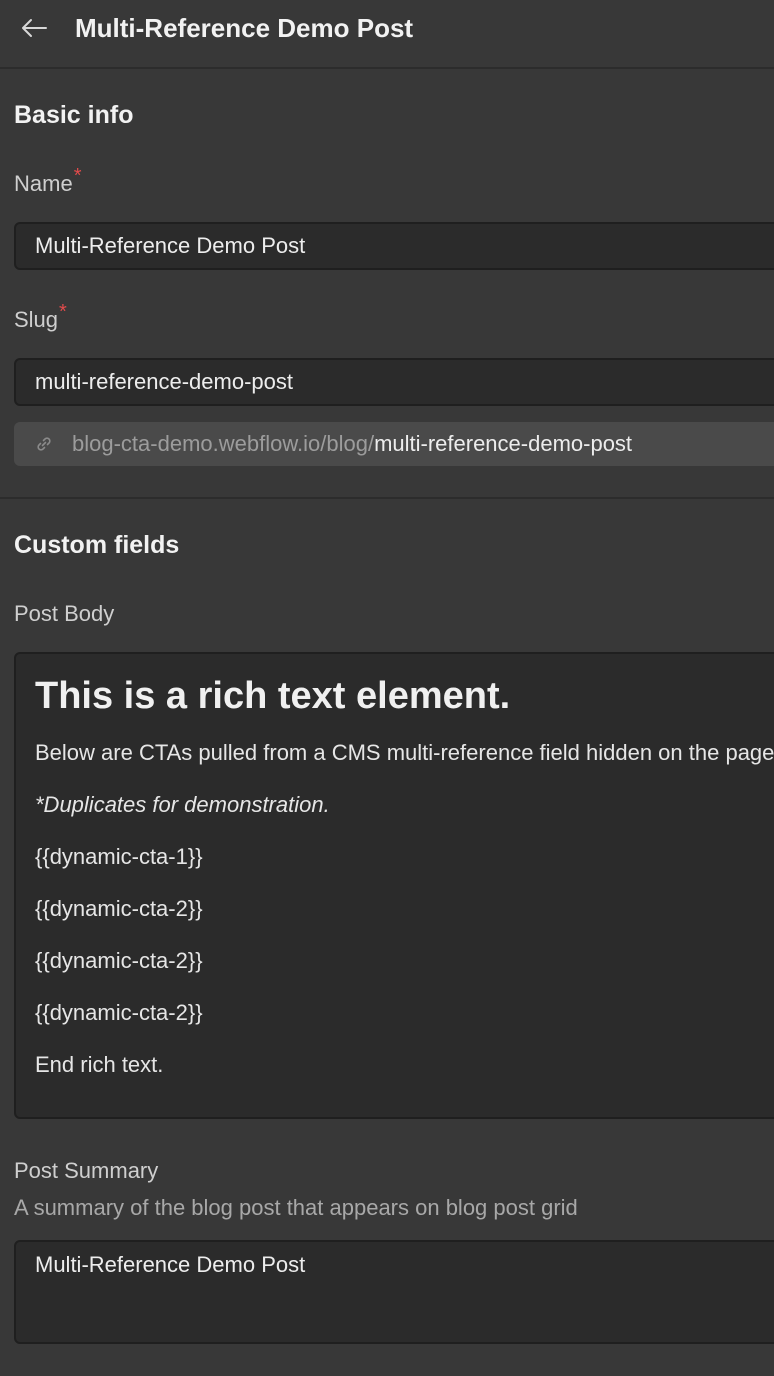  What do you see at coordinates (97, 545) in the screenshot?
I see `custom-fields-heading: Custom fields` at bounding box center [97, 545].